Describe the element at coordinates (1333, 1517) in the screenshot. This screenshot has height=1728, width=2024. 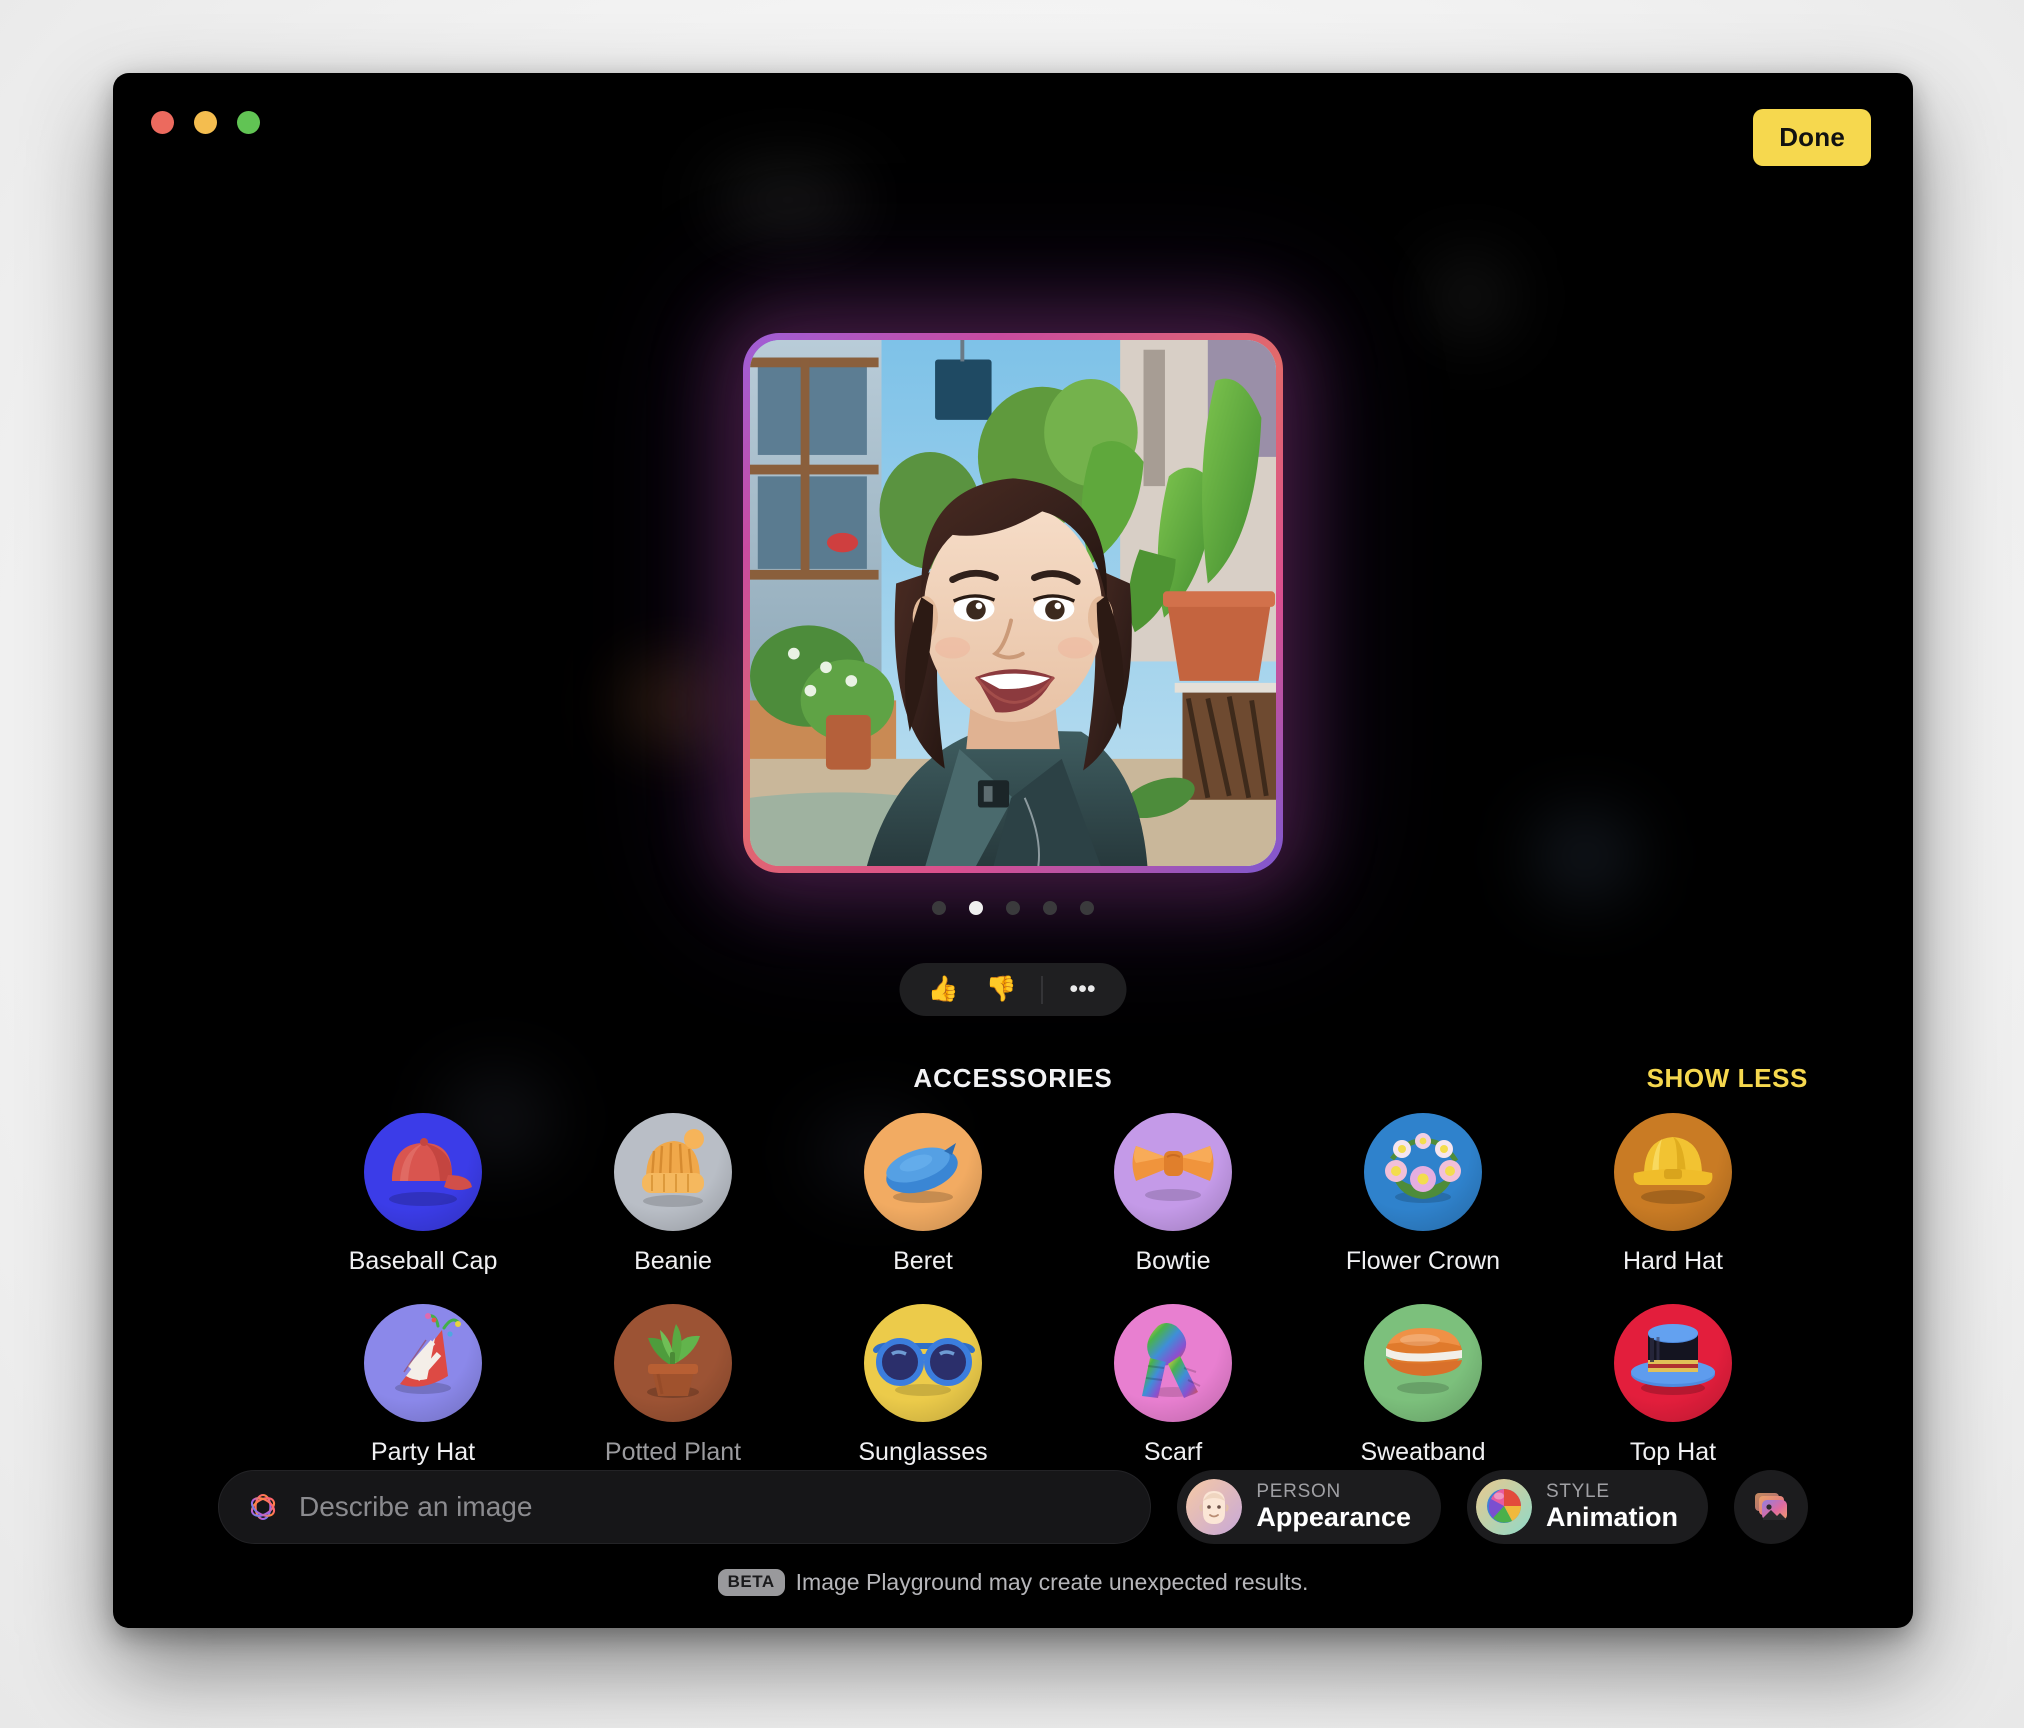
I see `person-chip-value: Appearance` at that location.